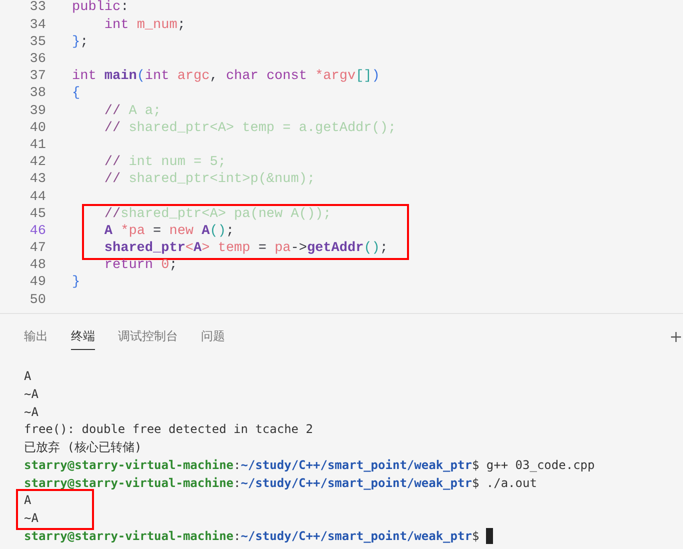  Describe the element at coordinates (37, 197) in the screenshot. I see `line-number: 44` at that location.